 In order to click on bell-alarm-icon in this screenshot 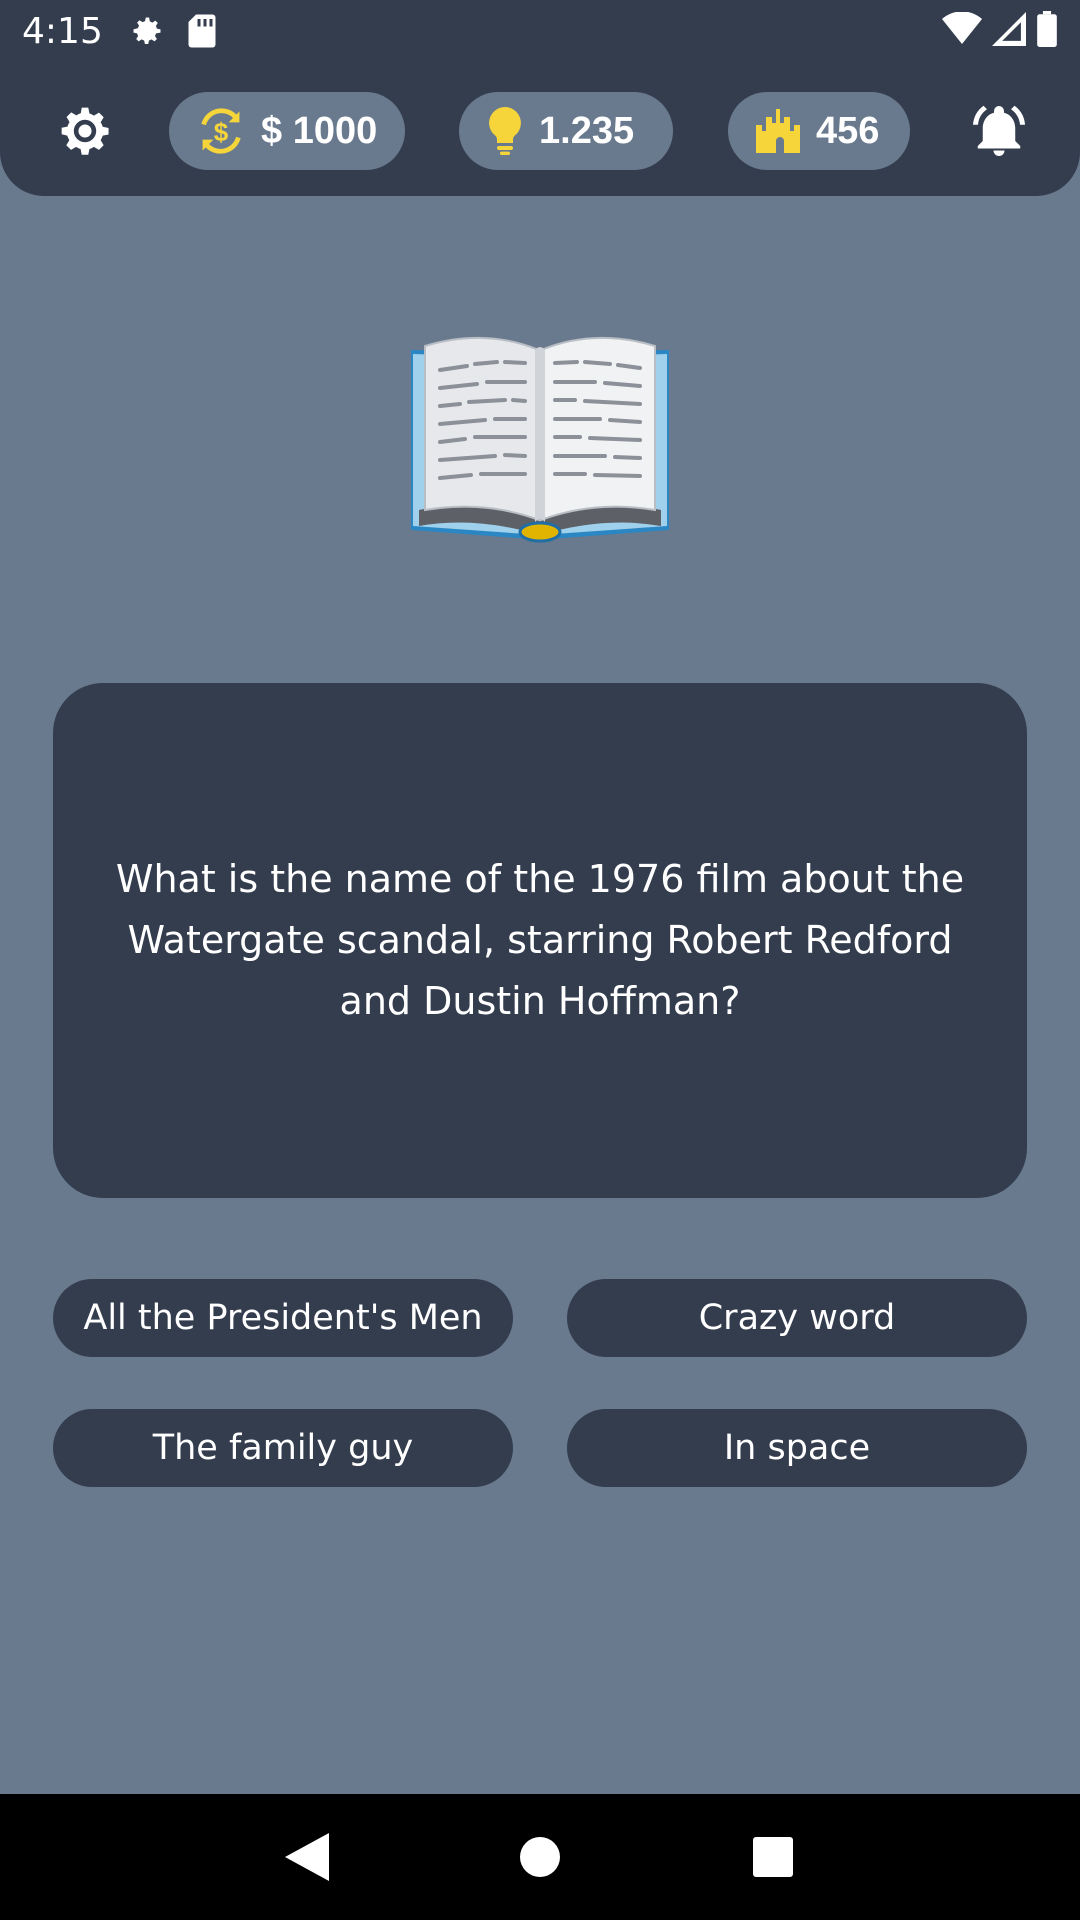, I will do `click(999, 130)`.